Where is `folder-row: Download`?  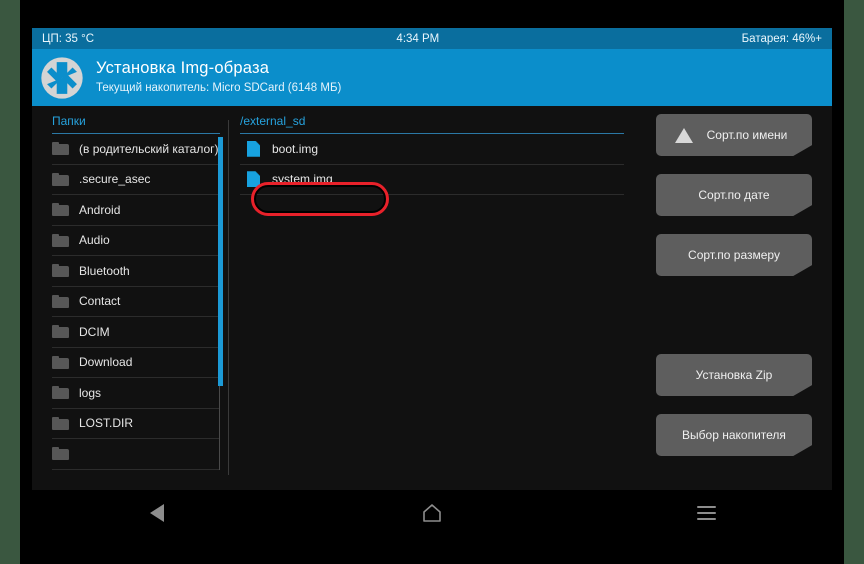
folder-row: Download is located at coordinates (136, 363).